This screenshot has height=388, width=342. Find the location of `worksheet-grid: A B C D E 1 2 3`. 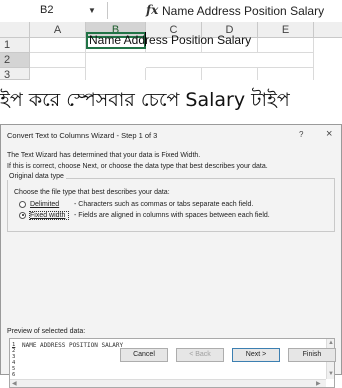

worksheet-grid: A B C D E 1 2 3 is located at coordinates (171, 51).